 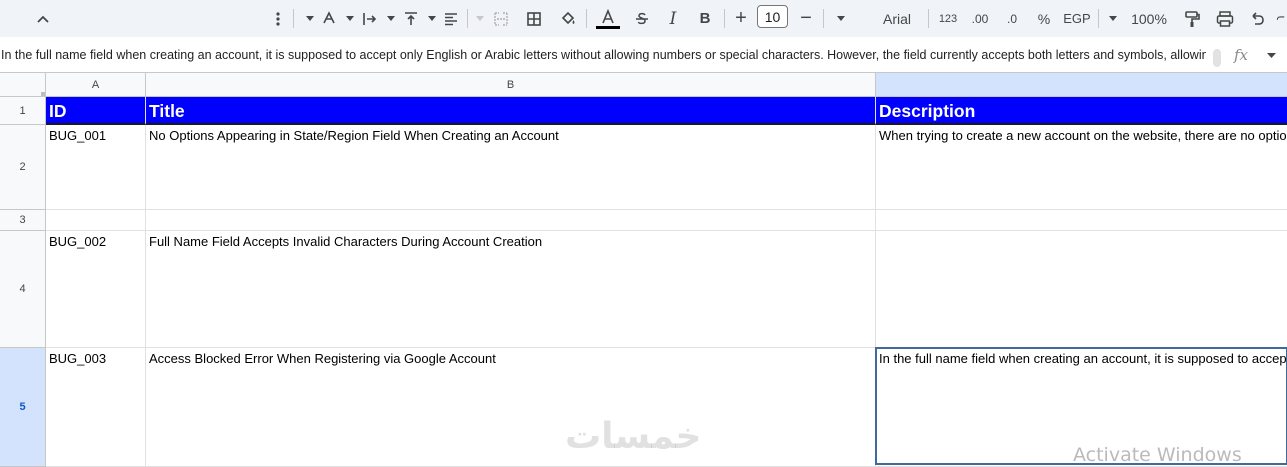 What do you see at coordinates (741, 18) in the screenshot?
I see `increase-font-size-icon: +` at bounding box center [741, 18].